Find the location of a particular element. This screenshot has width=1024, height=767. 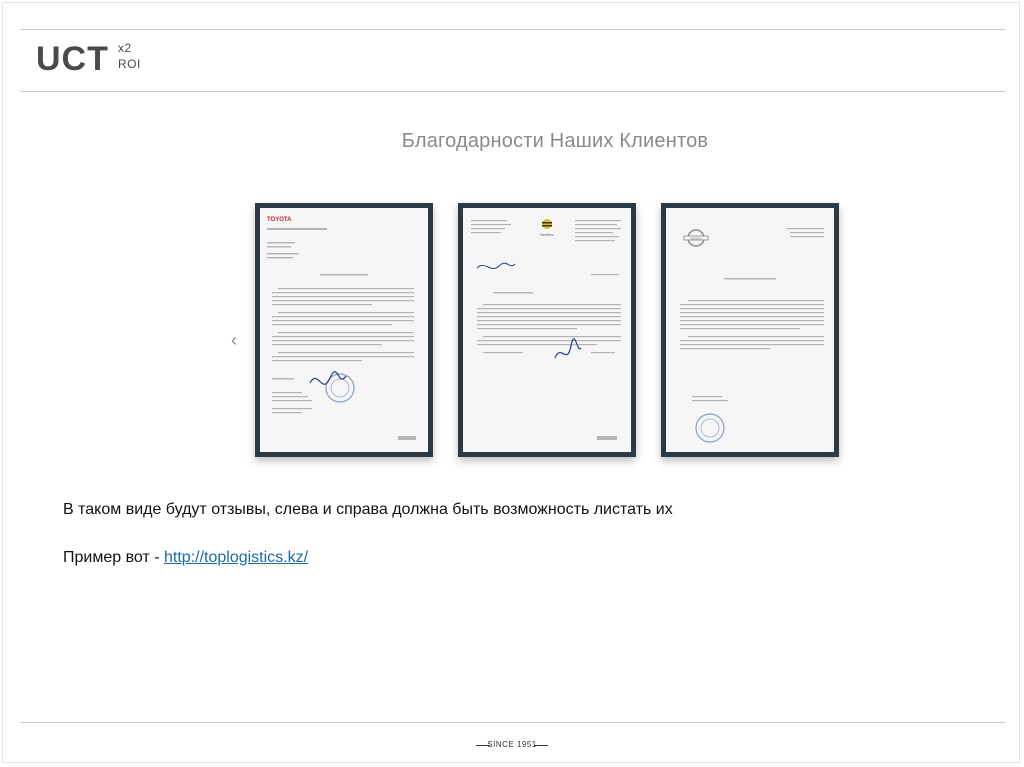

letter-document-image: TOYOTA is located at coordinates (341, 328).